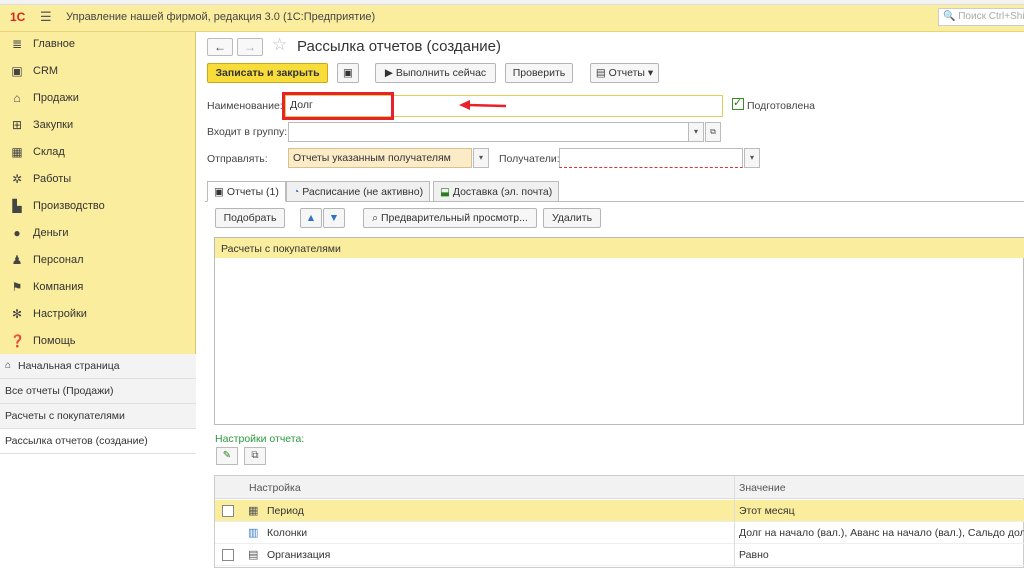 This screenshot has width=1024, height=568. I want to click on prepared-checkbox, so click(738, 103).